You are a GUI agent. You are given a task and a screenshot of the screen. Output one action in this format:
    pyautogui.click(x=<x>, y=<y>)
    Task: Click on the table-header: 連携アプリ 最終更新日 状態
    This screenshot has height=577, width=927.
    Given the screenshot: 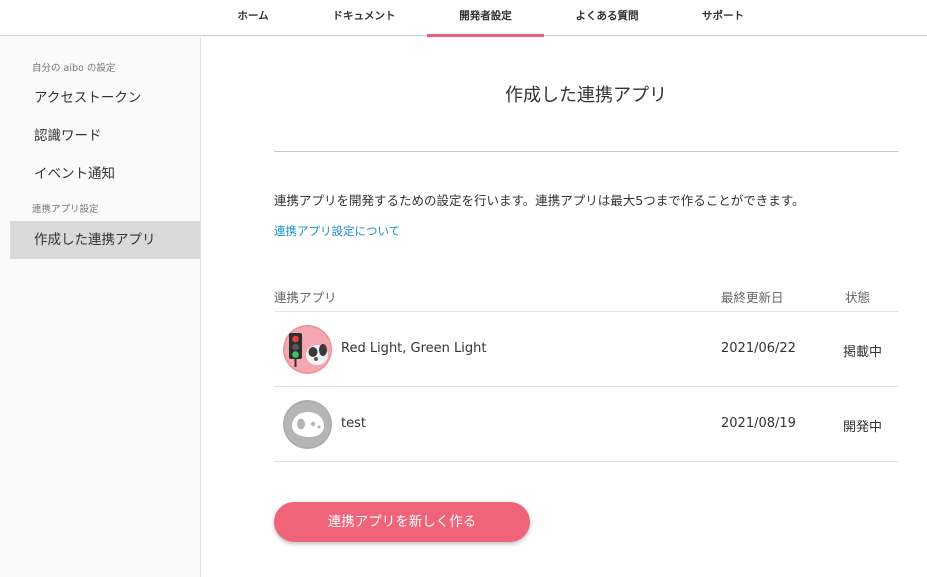 What is the action you would take?
    pyautogui.click(x=586, y=294)
    